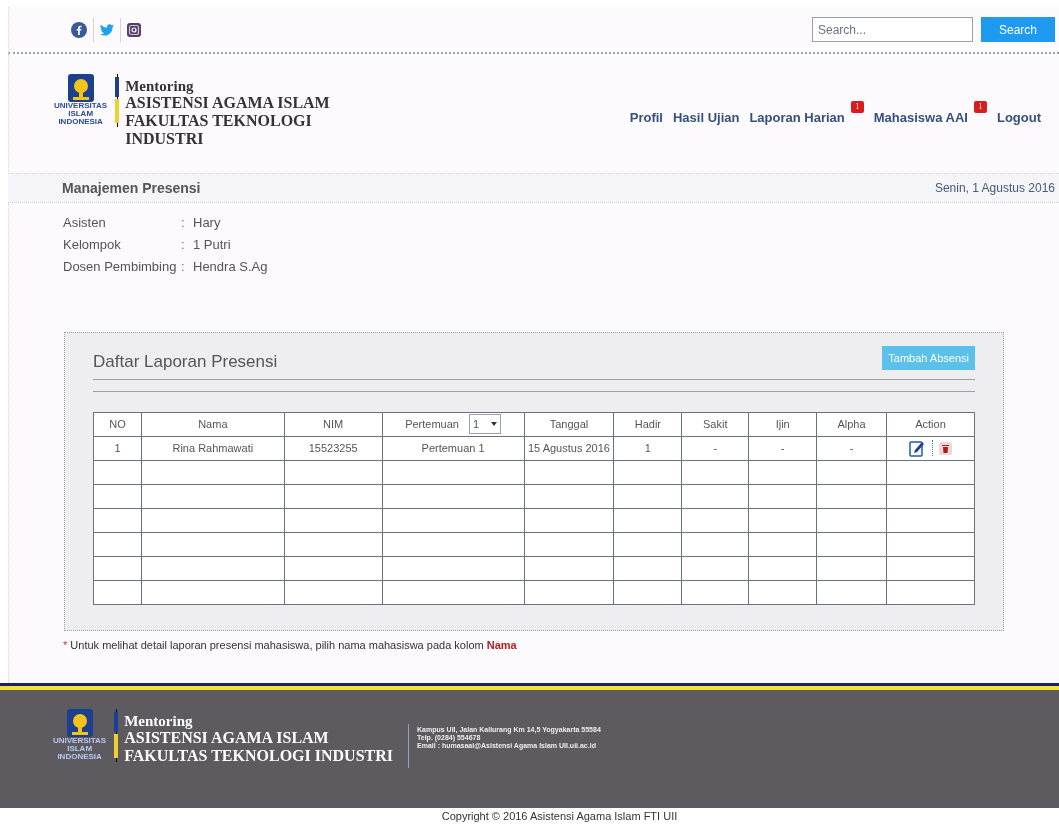 This screenshot has width=1059, height=825. I want to click on pertemuan-dropdown: 1, so click(484, 424).